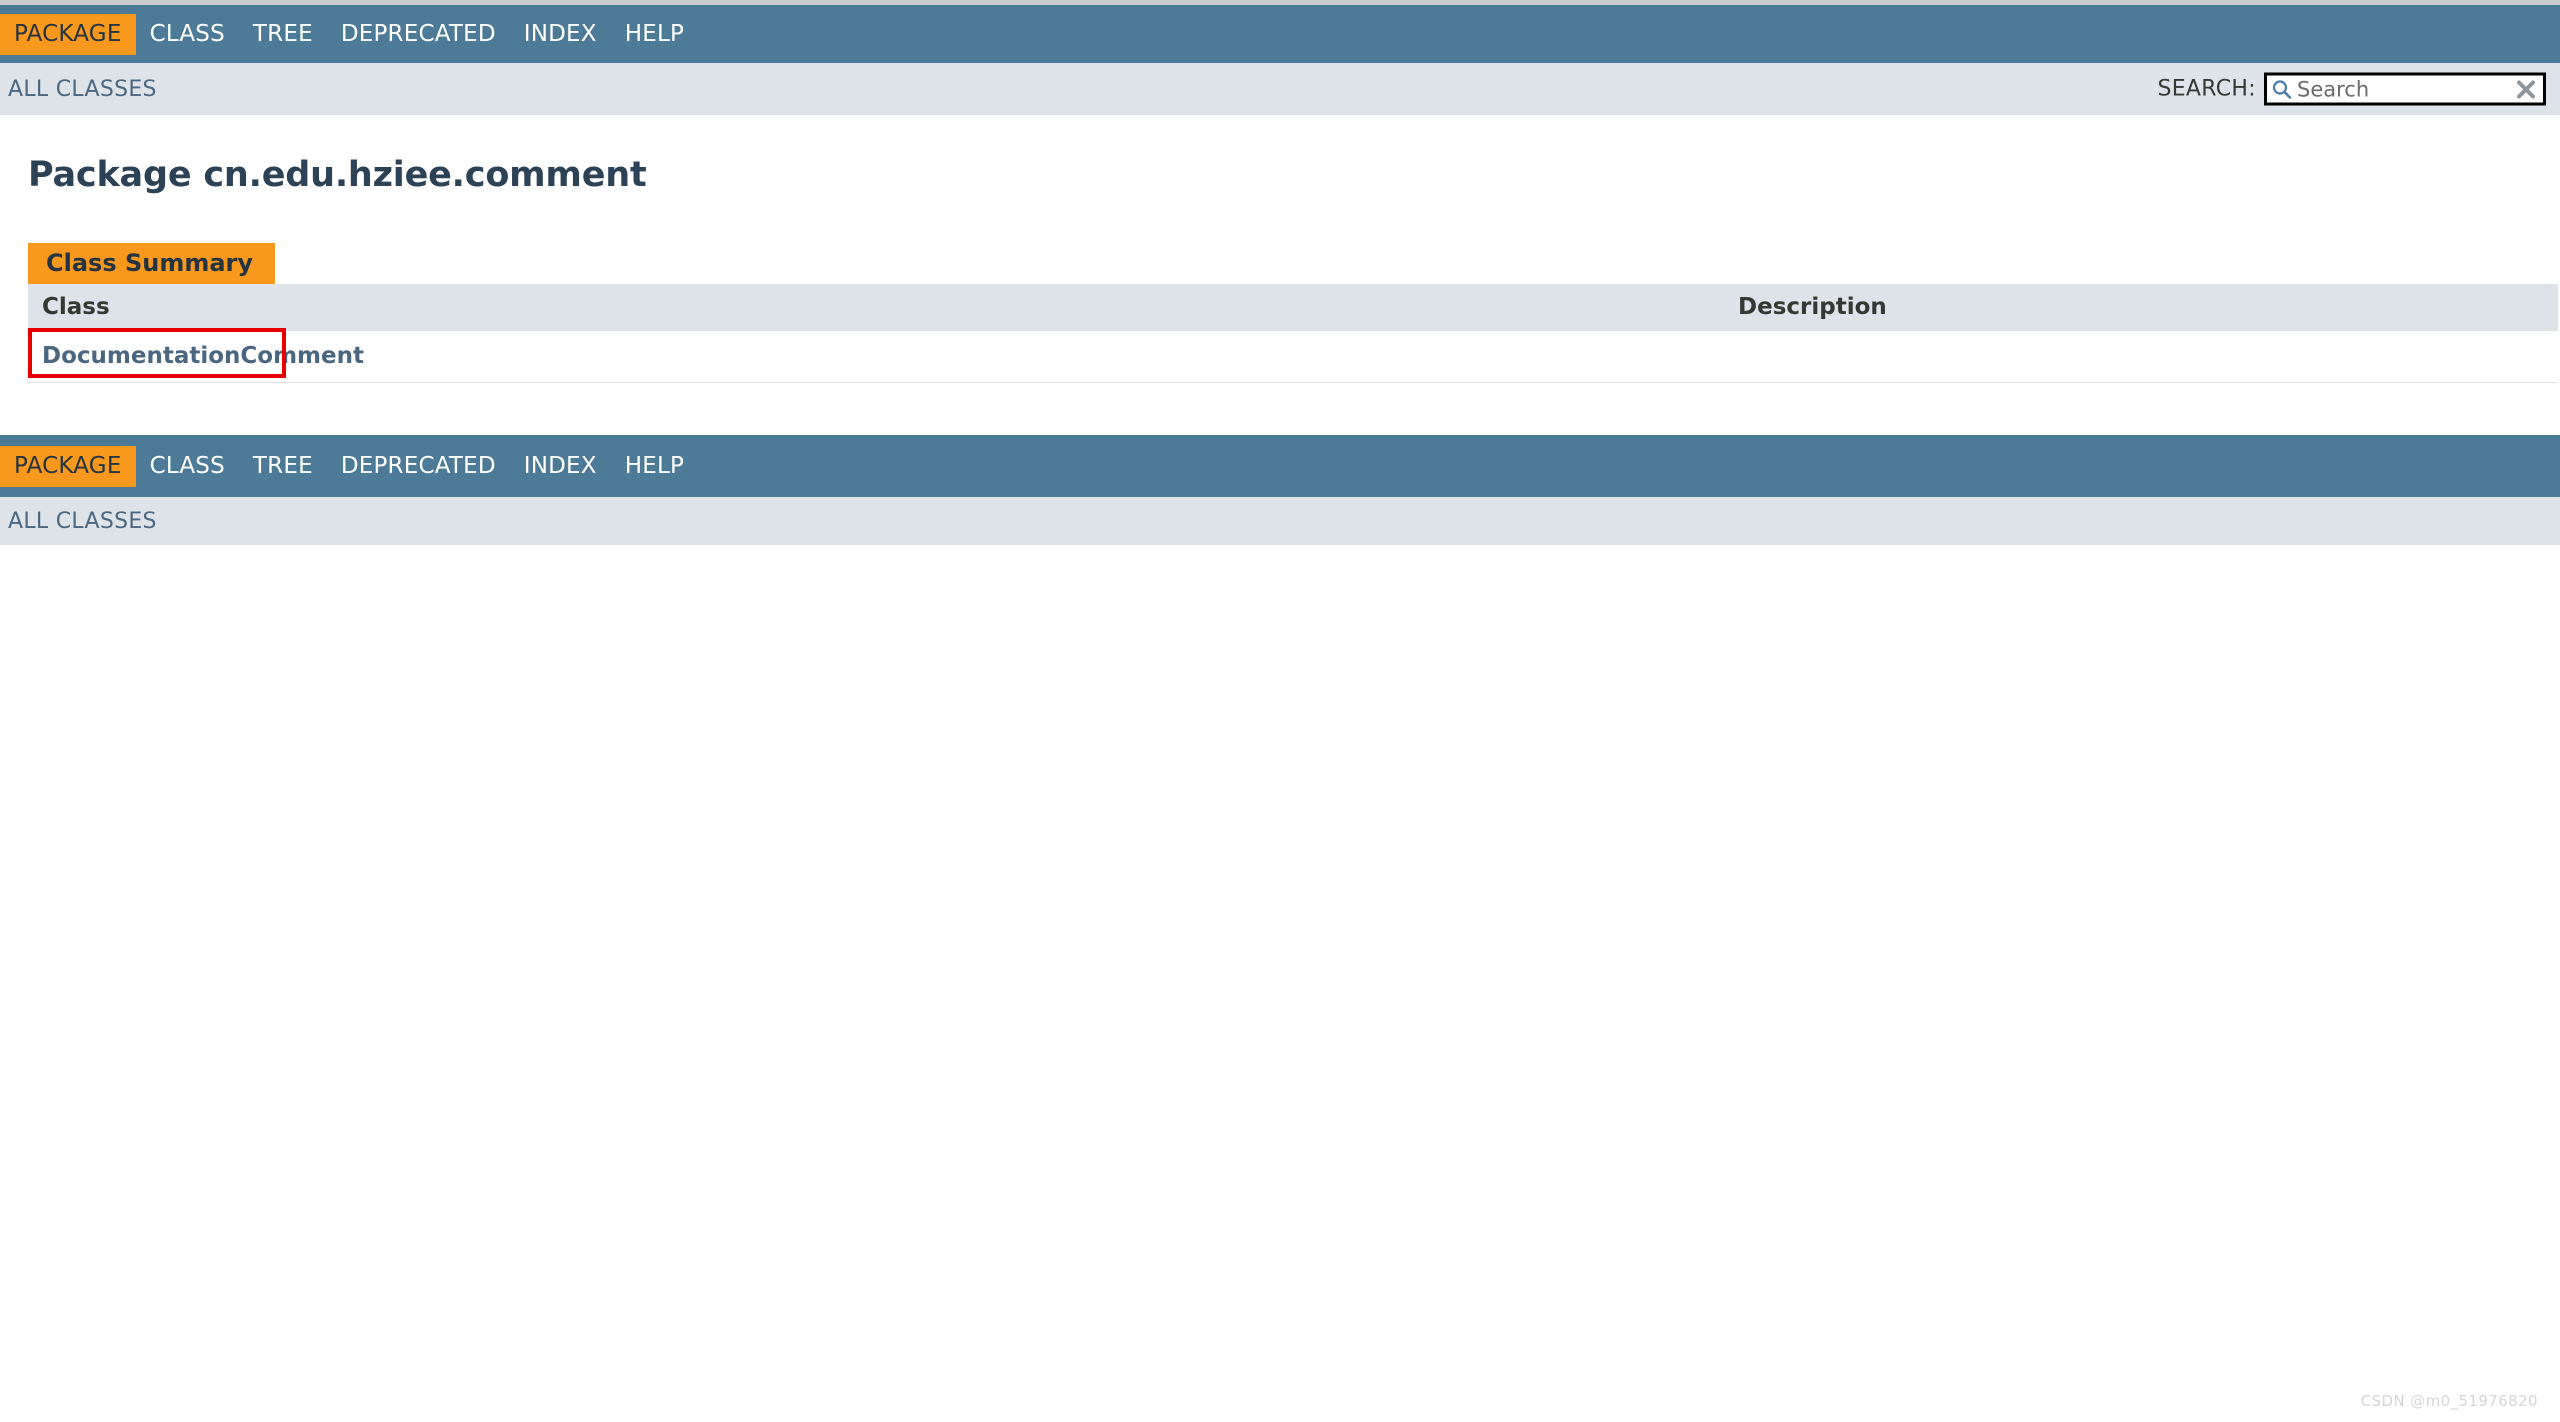 This screenshot has width=2560, height=1422. I want to click on page-title: Package cn.edu.hziee.comment, so click(337, 175).